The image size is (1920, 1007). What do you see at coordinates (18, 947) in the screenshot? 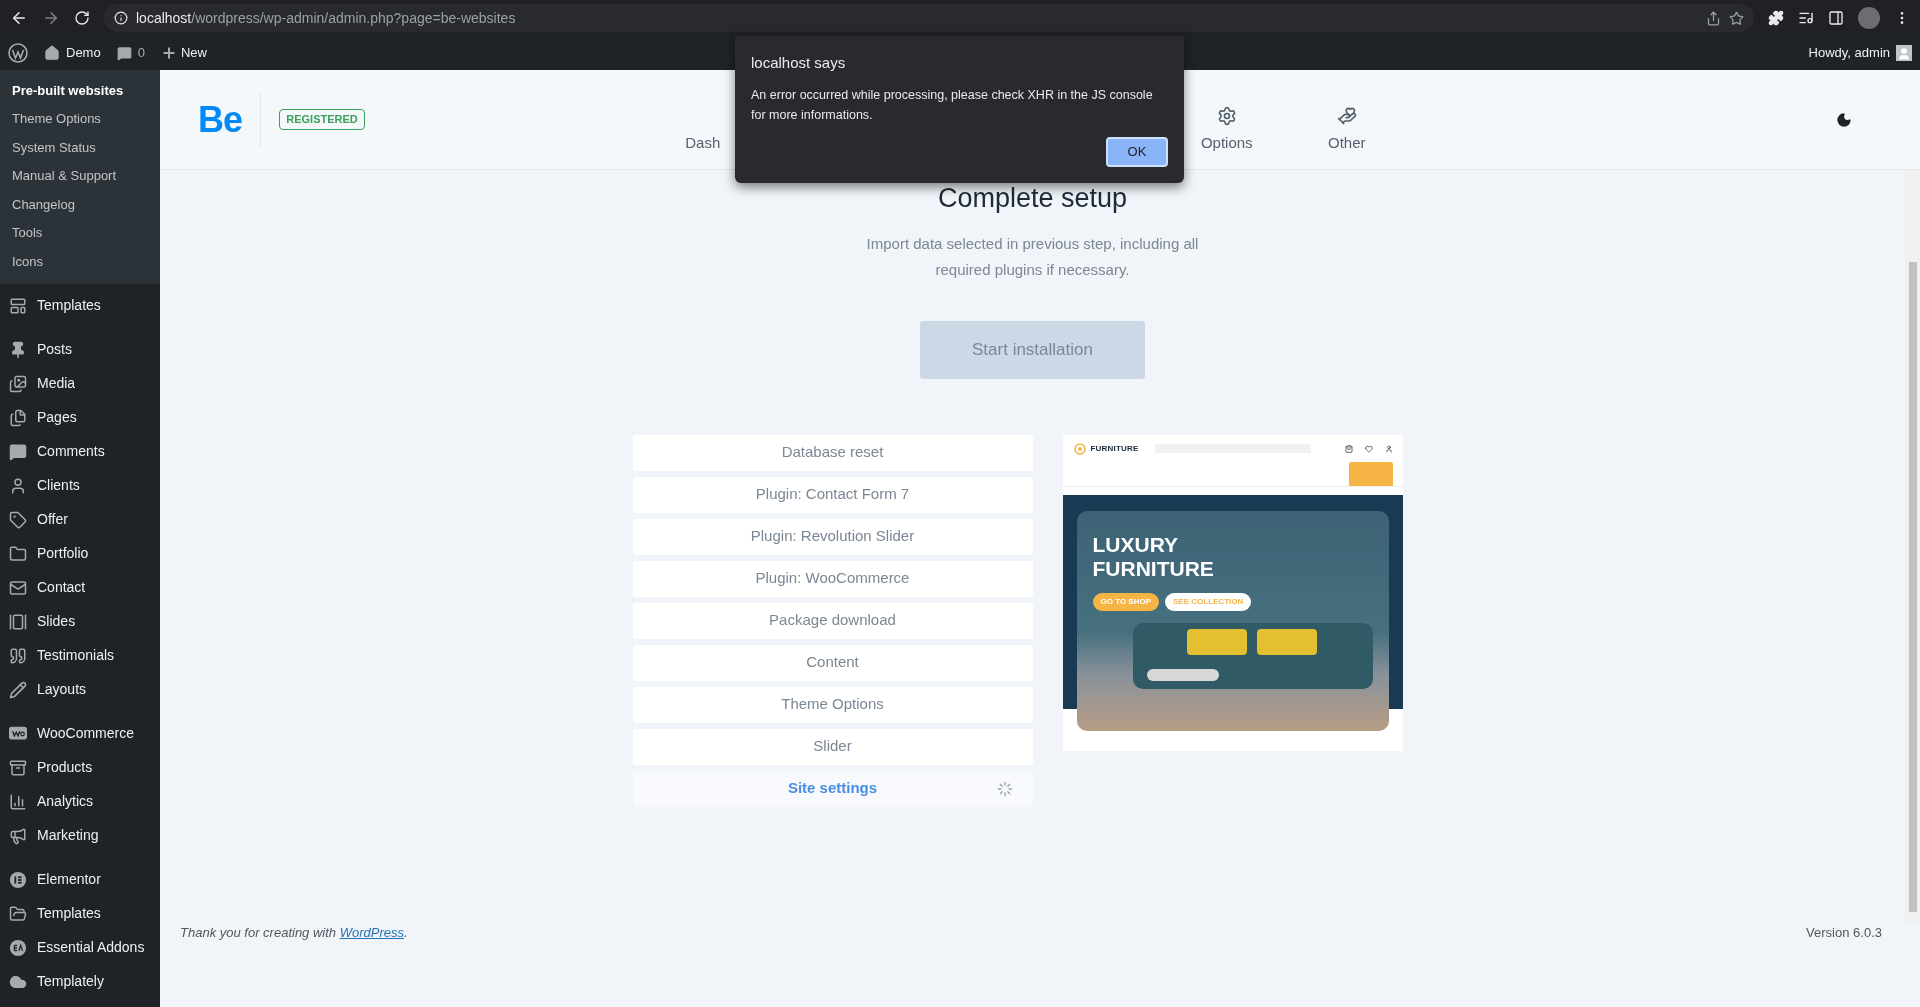
I see `circle-logo-icon` at bounding box center [18, 947].